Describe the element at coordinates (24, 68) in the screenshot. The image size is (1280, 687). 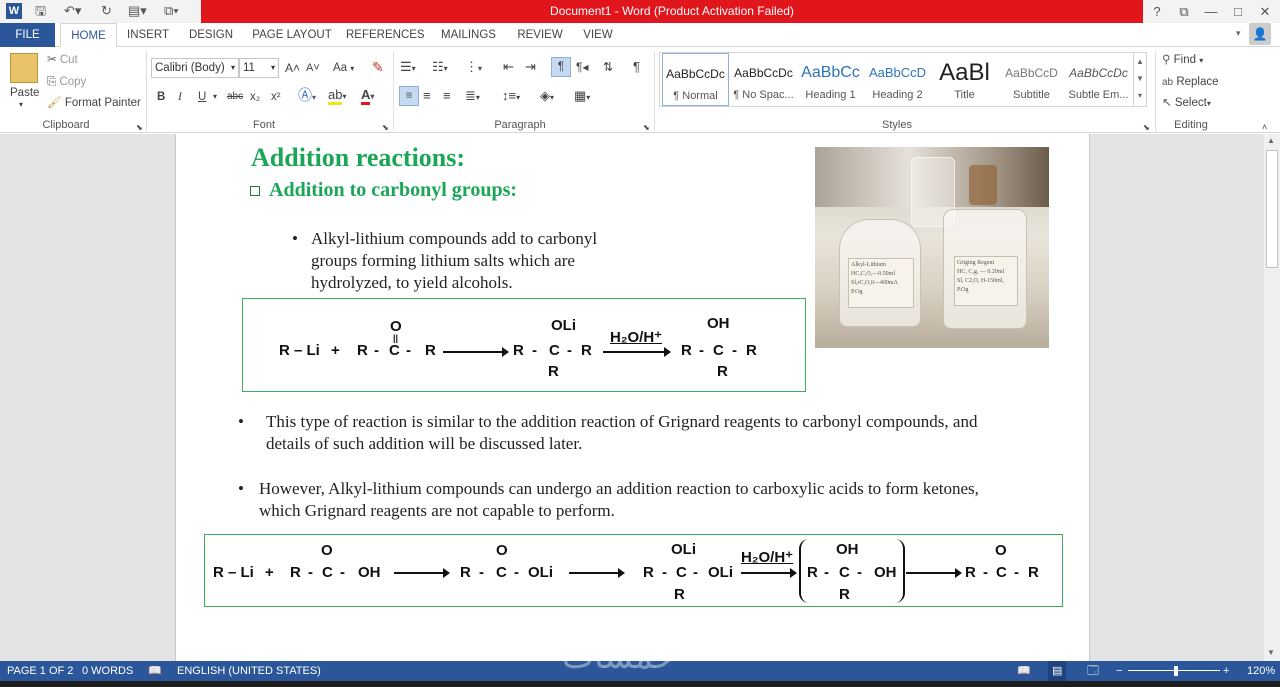
I see `paste-icon` at that location.